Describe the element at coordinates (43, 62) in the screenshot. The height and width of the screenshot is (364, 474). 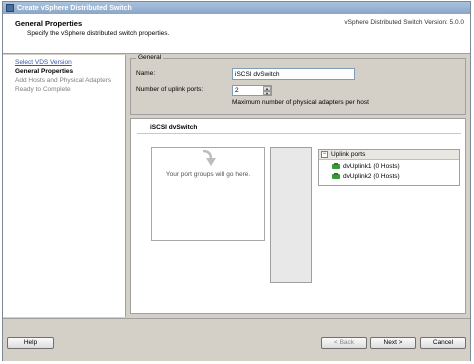
I see `step-select-vds-version: Select VDS Version` at that location.